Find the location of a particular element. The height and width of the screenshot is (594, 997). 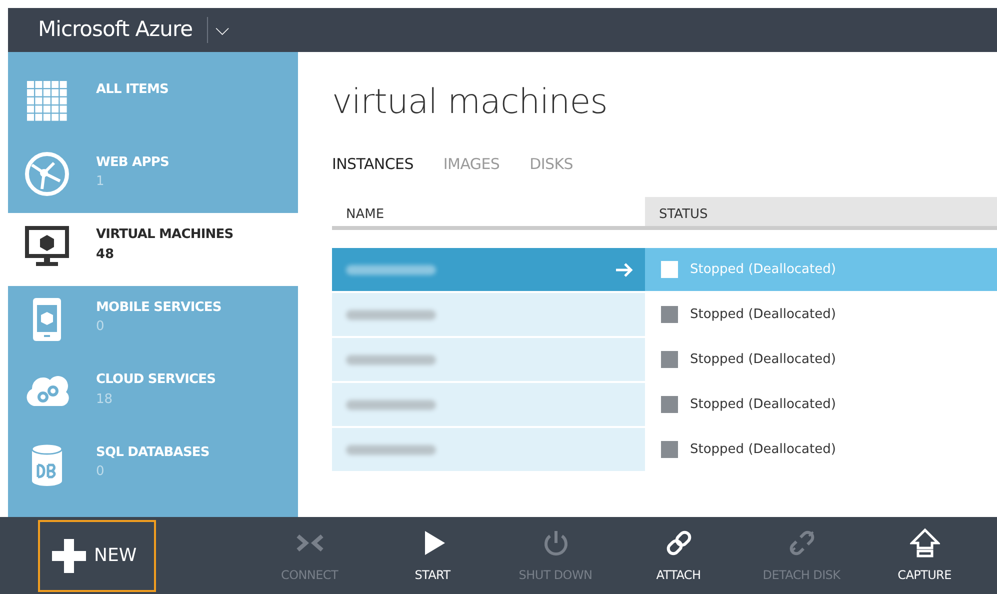

tab: DISKS is located at coordinates (551, 164).